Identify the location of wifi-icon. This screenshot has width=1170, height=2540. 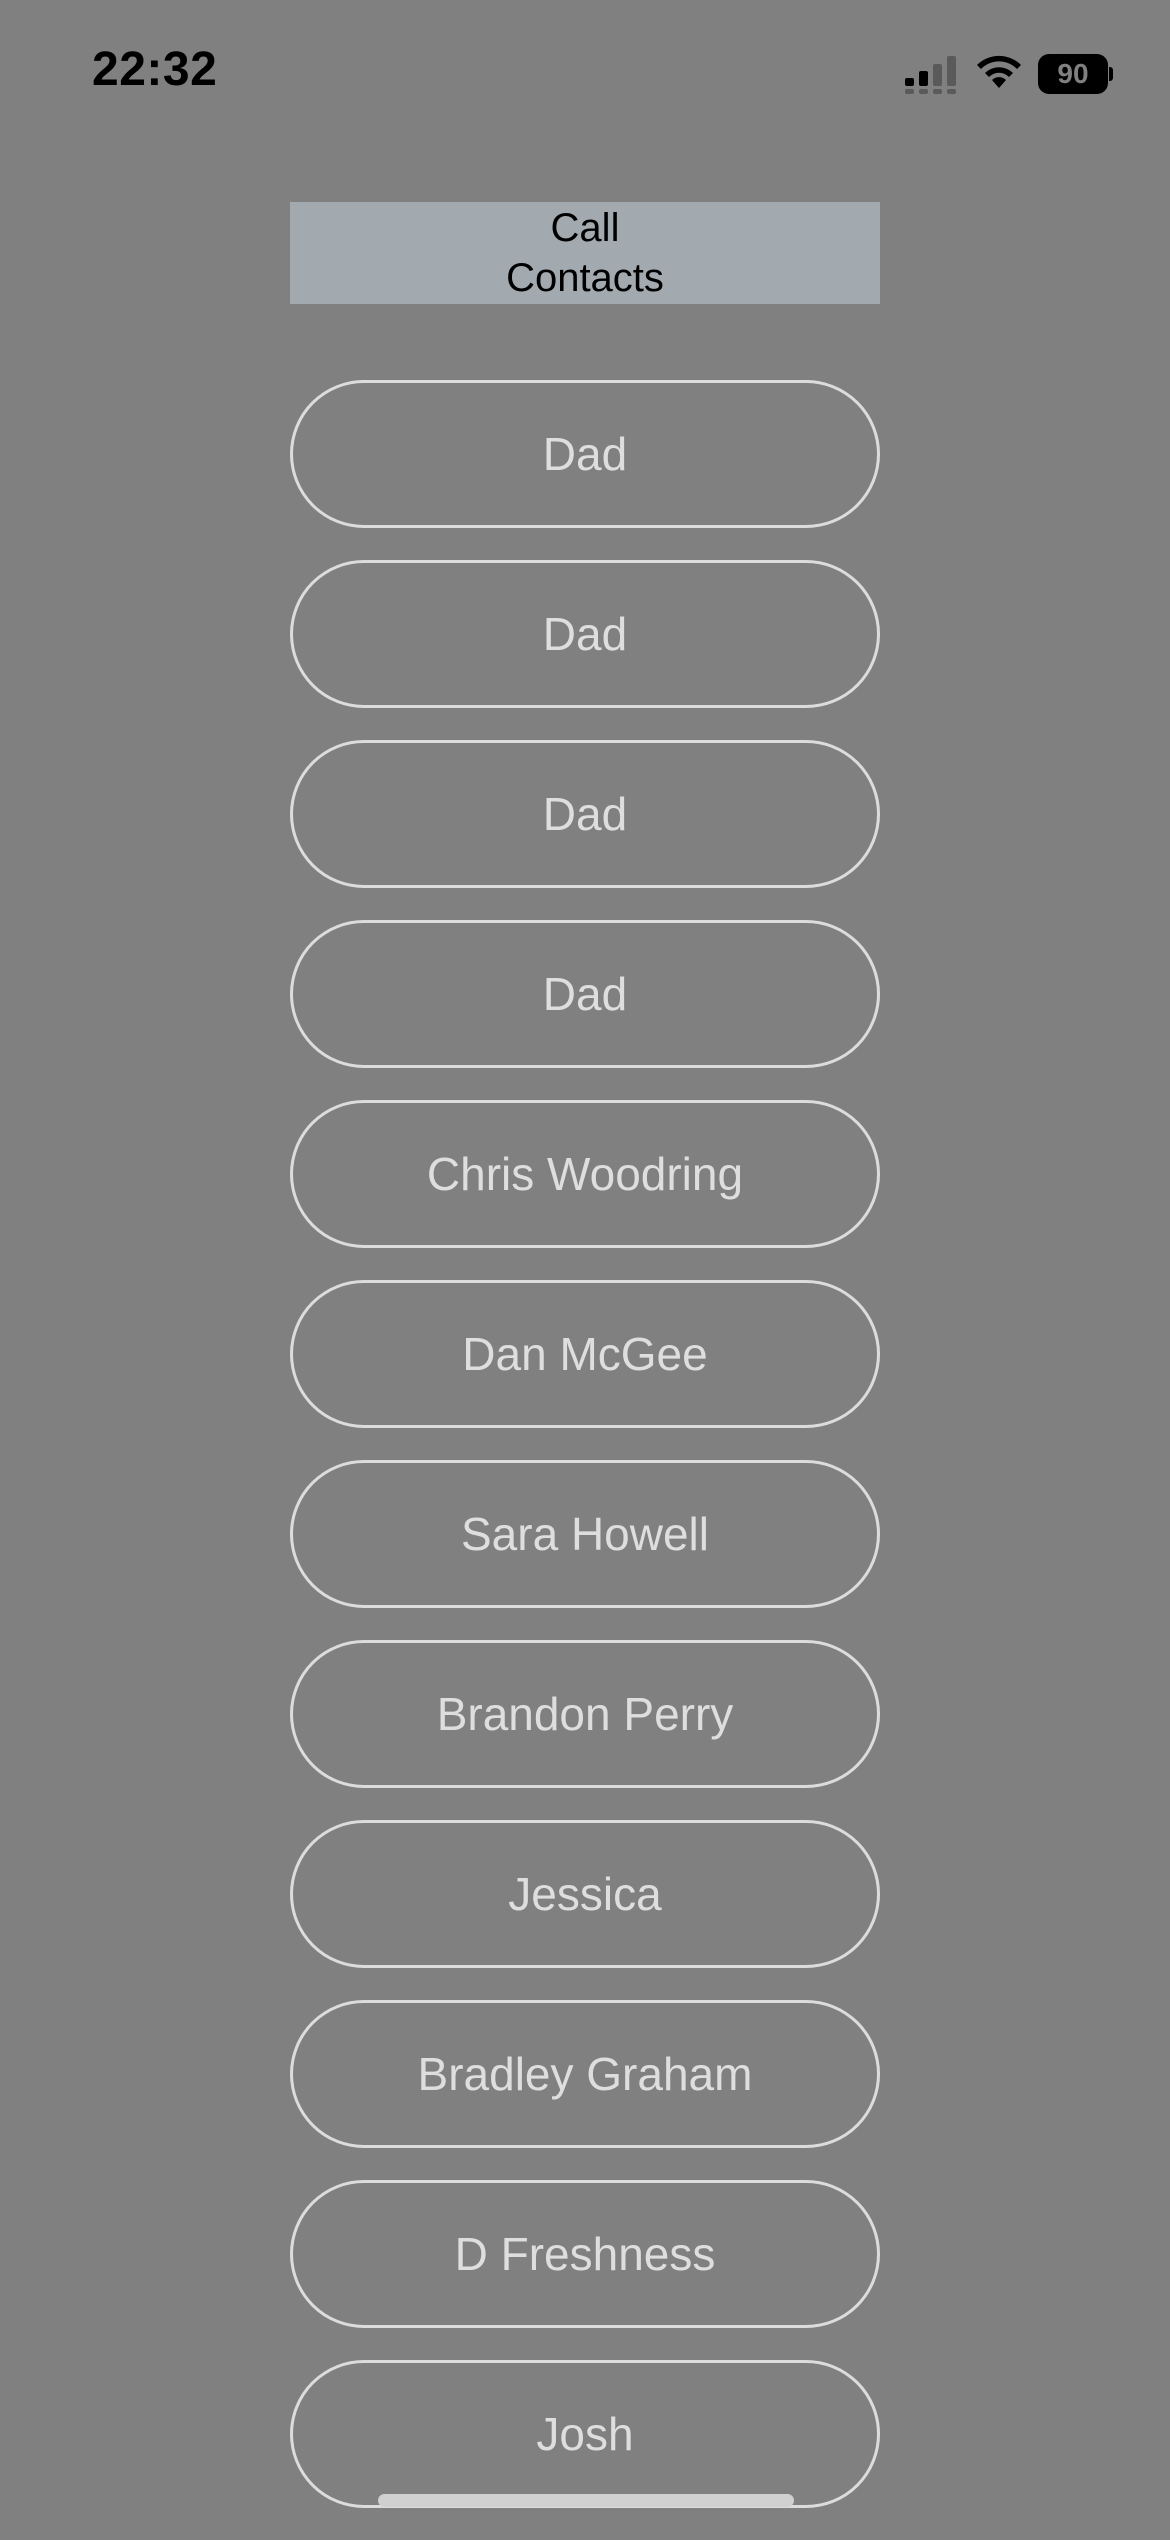
(999, 71).